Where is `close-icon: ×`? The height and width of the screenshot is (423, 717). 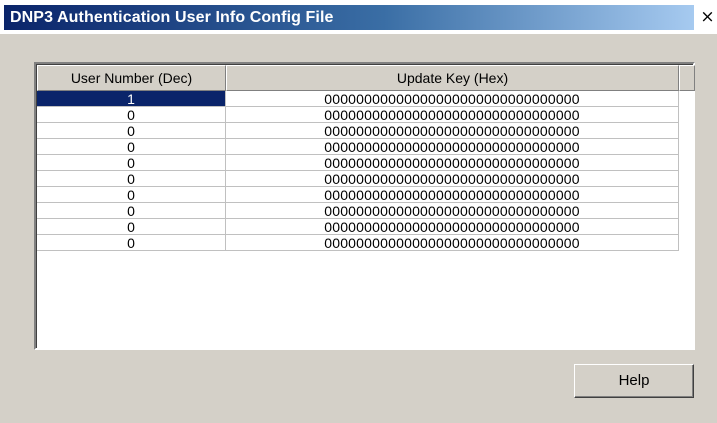
close-icon: × is located at coordinates (707, 17).